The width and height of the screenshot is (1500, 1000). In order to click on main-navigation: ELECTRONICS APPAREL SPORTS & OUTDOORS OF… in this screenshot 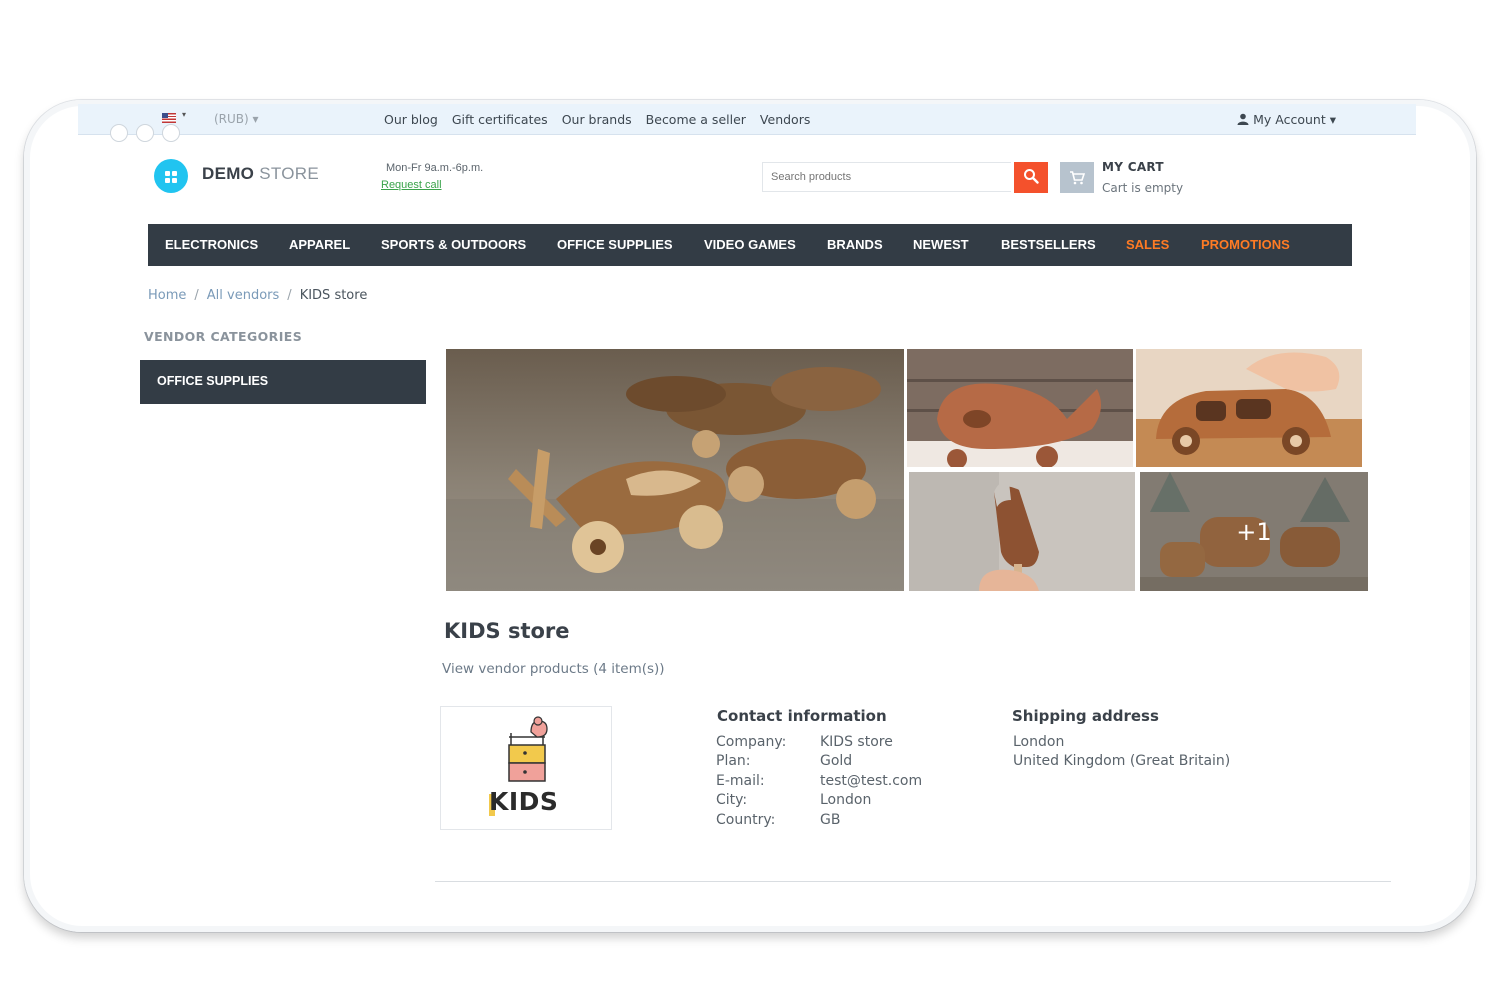, I will do `click(750, 245)`.